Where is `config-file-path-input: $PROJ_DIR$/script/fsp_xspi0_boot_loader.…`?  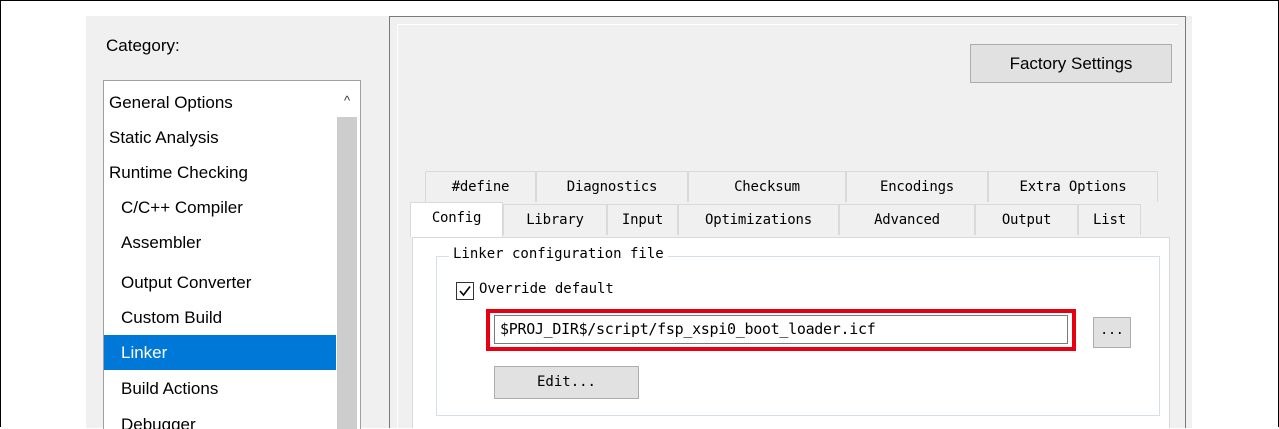
config-file-path-input: $PROJ_DIR$/script/fsp_xspi0_boot_loader.… is located at coordinates (781, 329).